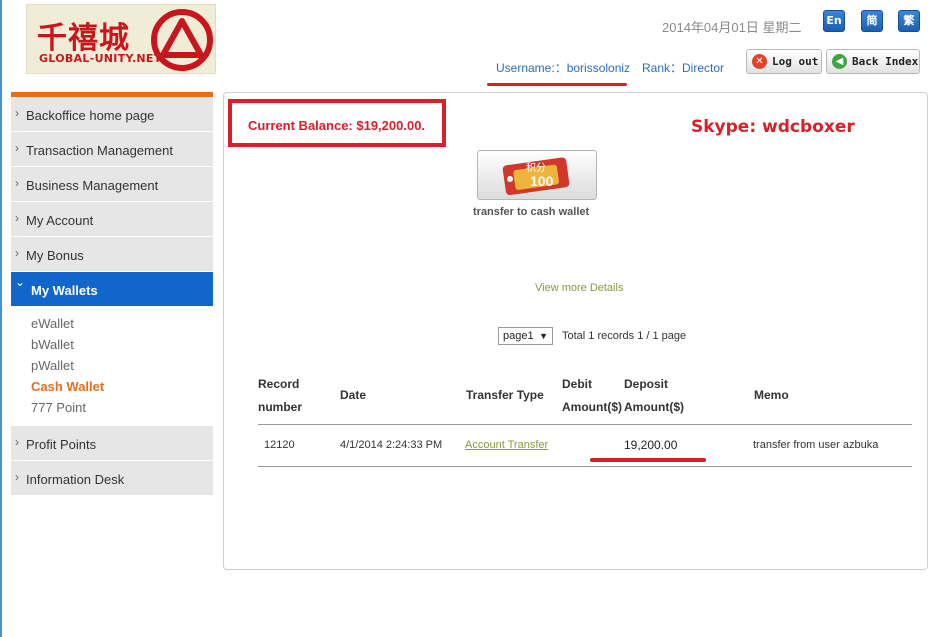 This screenshot has height=637, width=932. I want to click on sidebar-item-label: Backoffice home page, so click(90, 115).